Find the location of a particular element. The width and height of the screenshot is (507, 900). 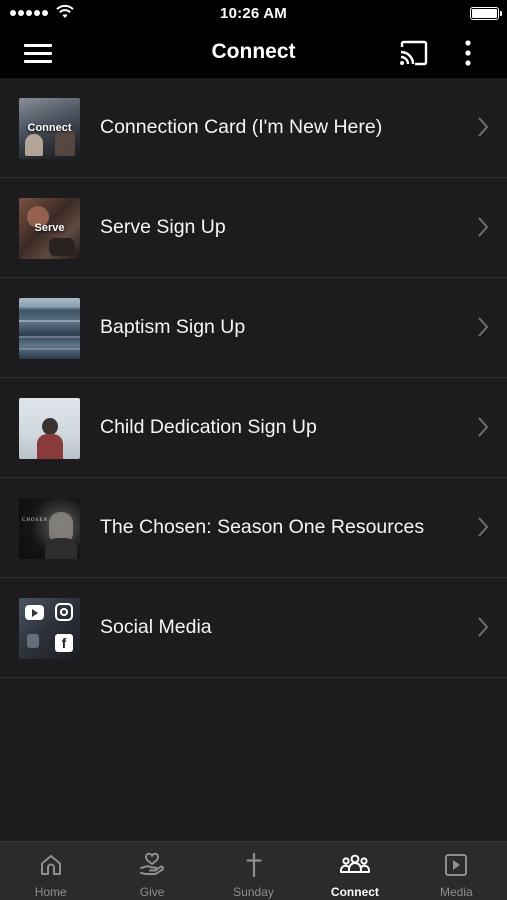

list-item-label: Connection Card (I'm New Here) is located at coordinates (241, 127).